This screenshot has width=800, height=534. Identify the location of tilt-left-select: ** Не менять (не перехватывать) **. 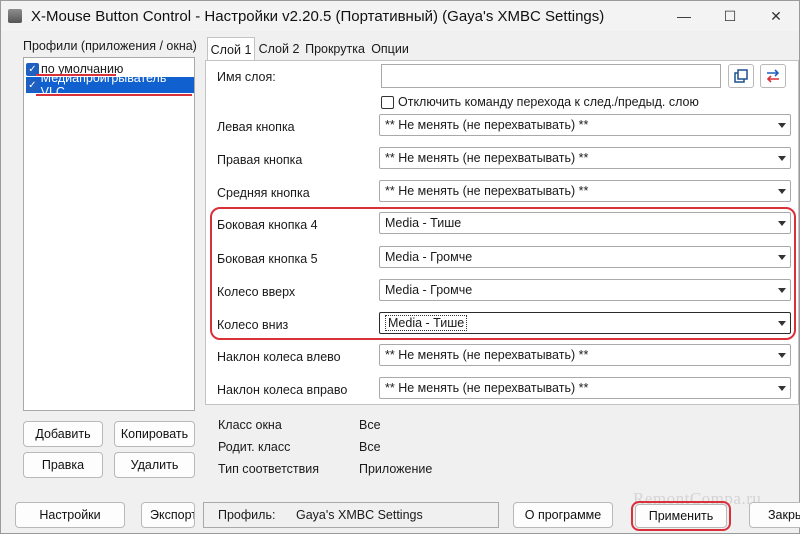
(585, 355).